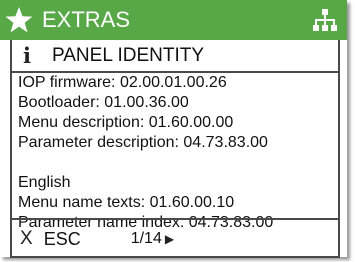  Describe the element at coordinates (26, 239) in the screenshot. I see `close-icon: X` at that location.